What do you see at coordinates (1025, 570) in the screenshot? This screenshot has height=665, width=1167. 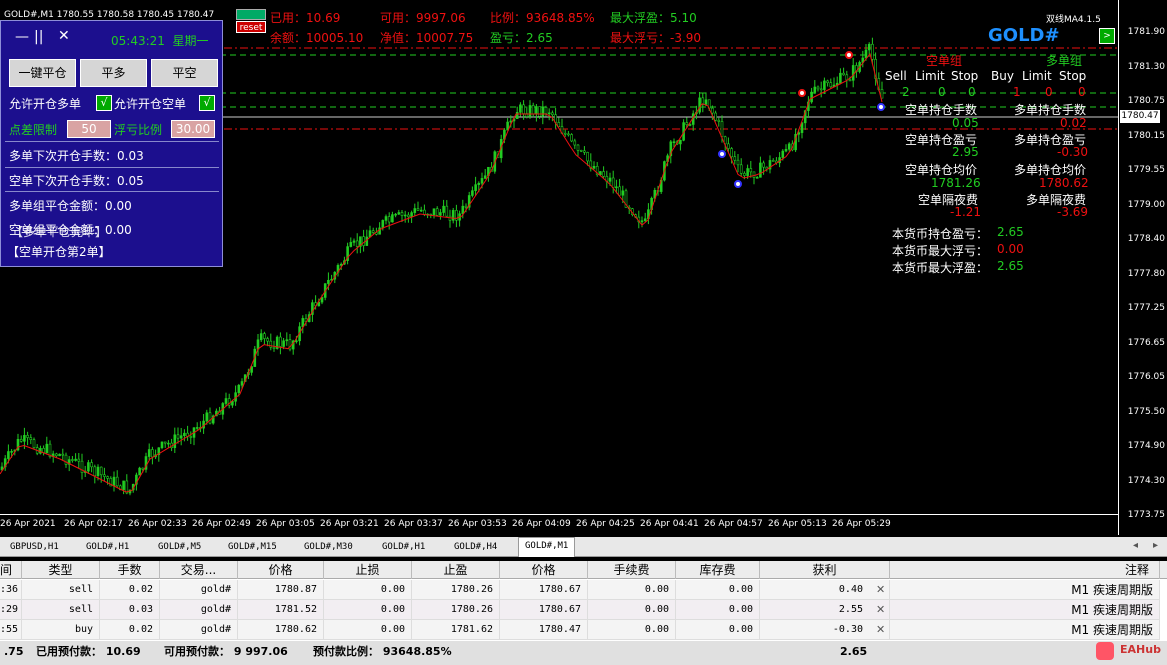 I see `column-header: 注释` at bounding box center [1025, 570].